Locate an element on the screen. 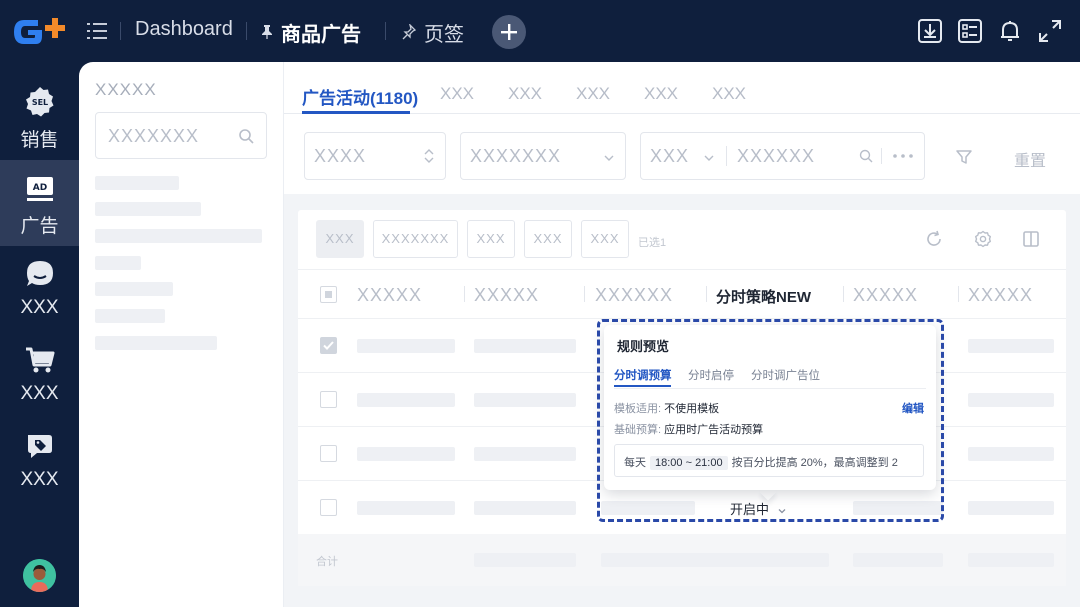 The width and height of the screenshot is (1080, 607). filter-select-2: XXXXXXX is located at coordinates (543, 156).